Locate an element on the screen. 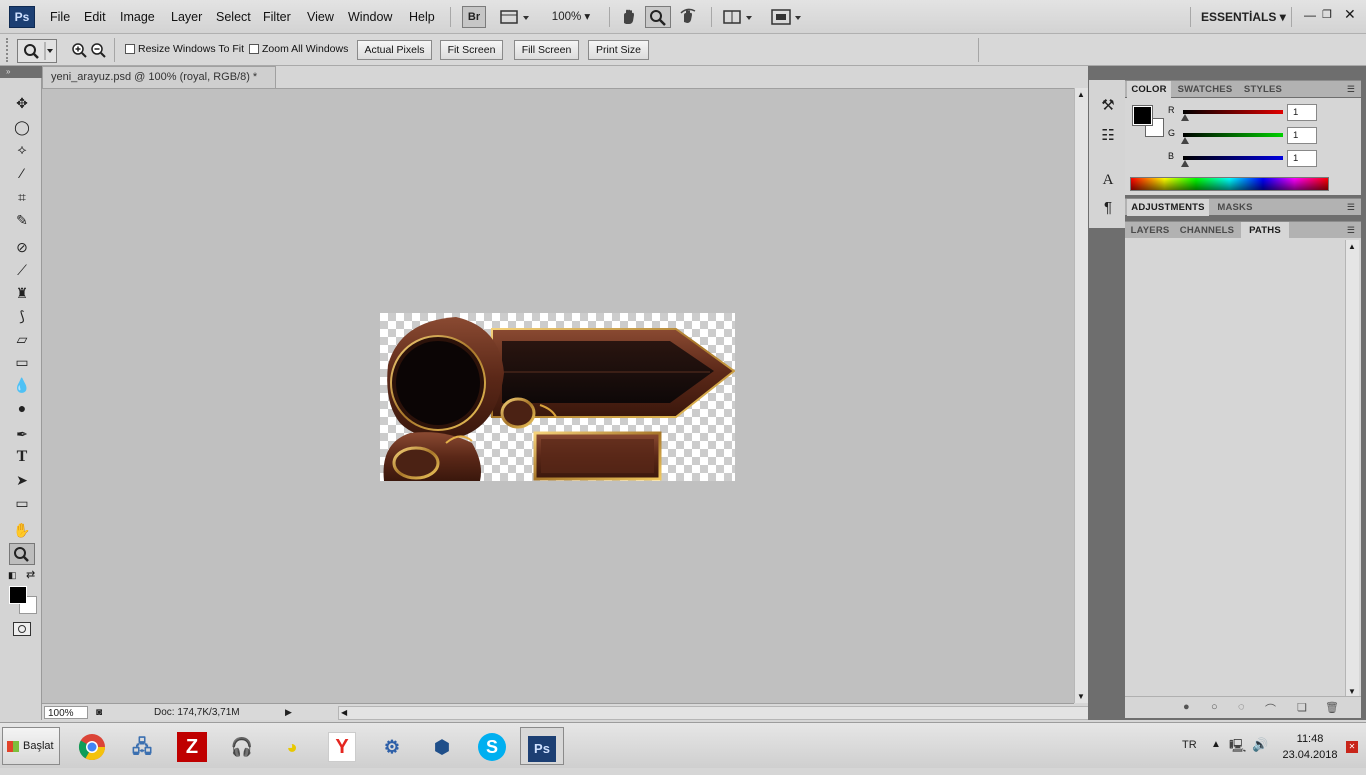  horizontal-scrollbar: ◀ ▶ is located at coordinates (726, 713).